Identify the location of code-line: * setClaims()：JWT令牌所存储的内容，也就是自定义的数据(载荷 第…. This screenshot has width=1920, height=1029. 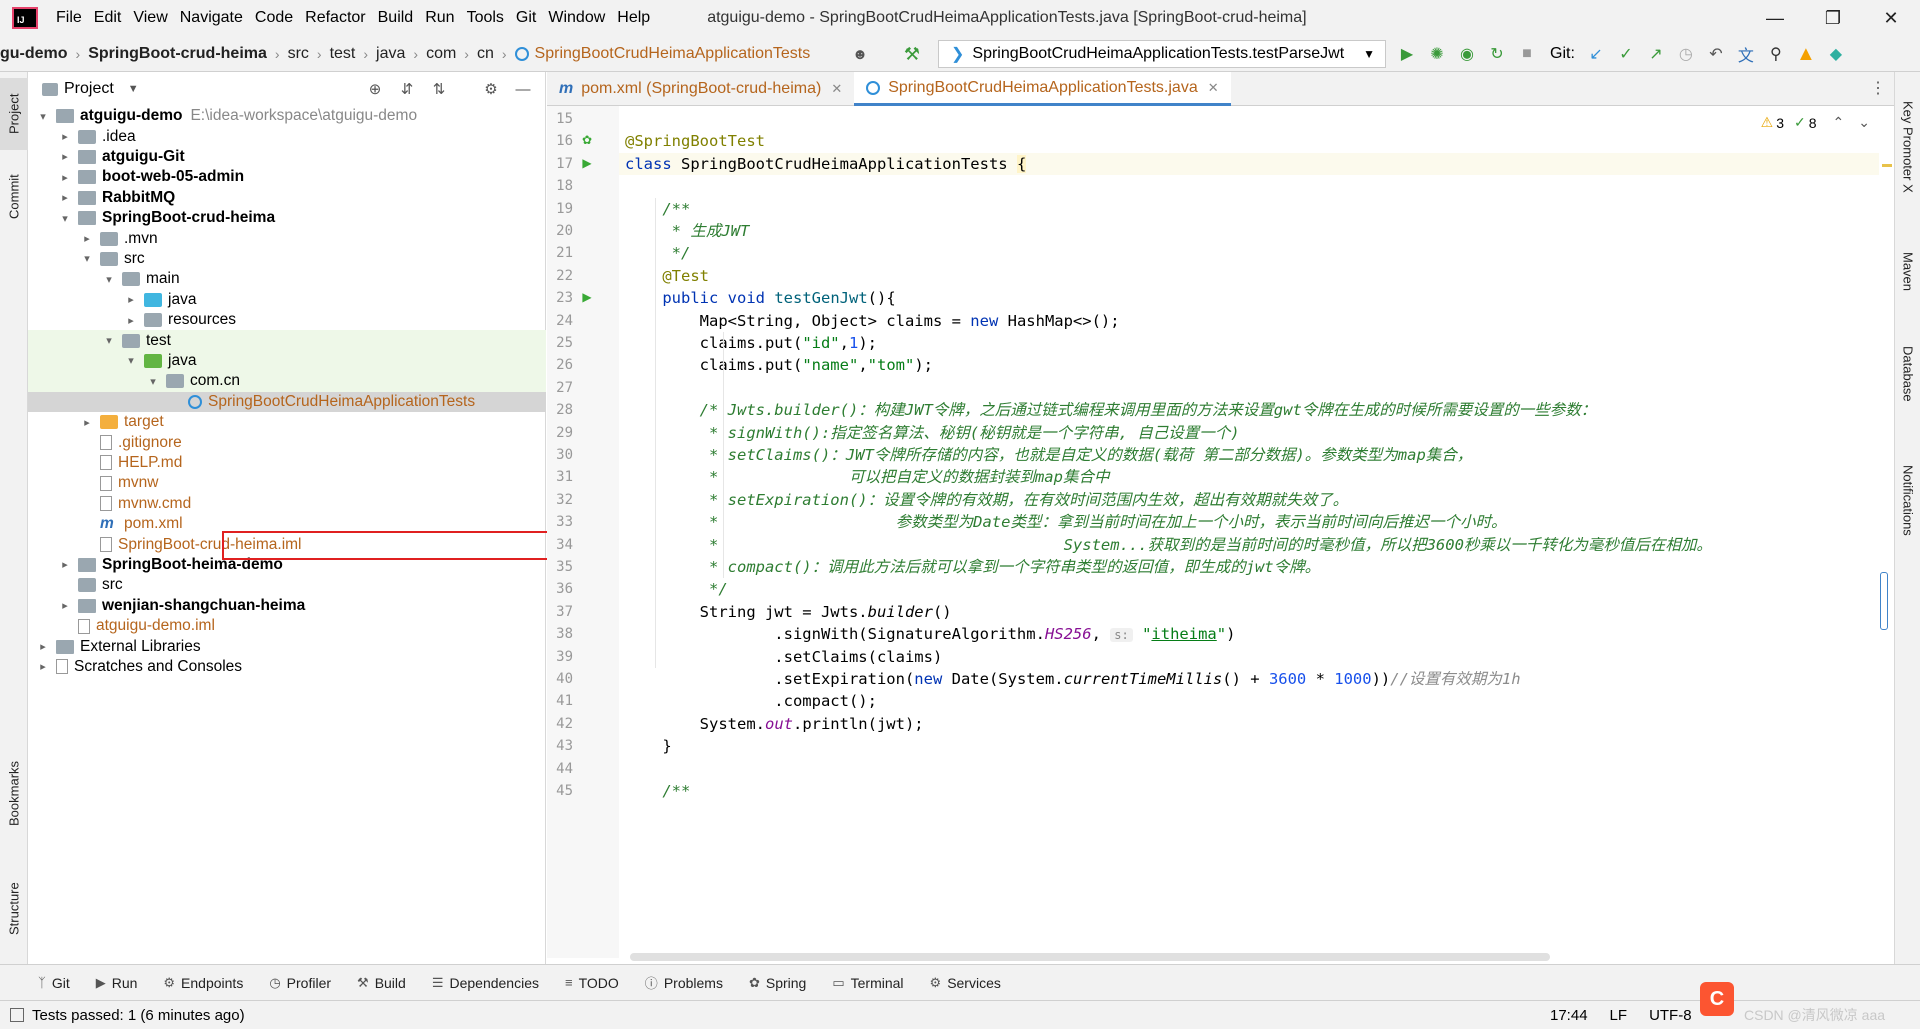
(1048, 455).